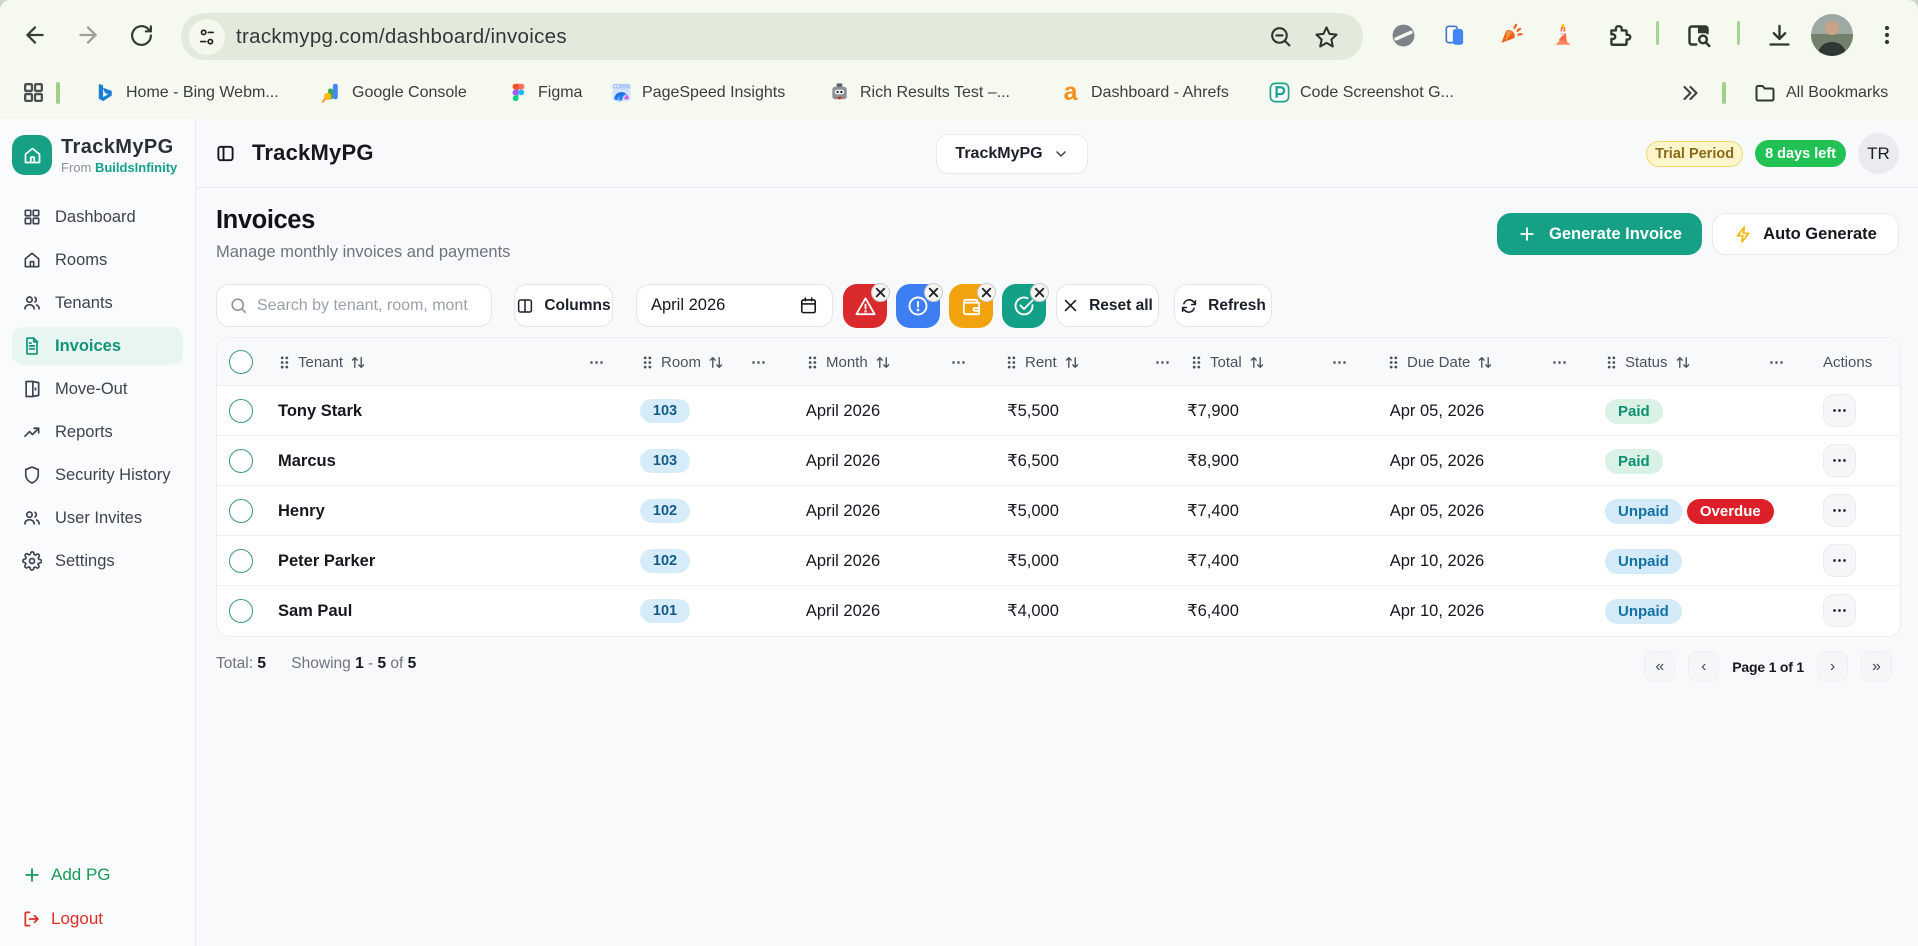 The height and width of the screenshot is (946, 1918). What do you see at coordinates (1071, 92) in the screenshot?
I see `svg-text: a` at bounding box center [1071, 92].